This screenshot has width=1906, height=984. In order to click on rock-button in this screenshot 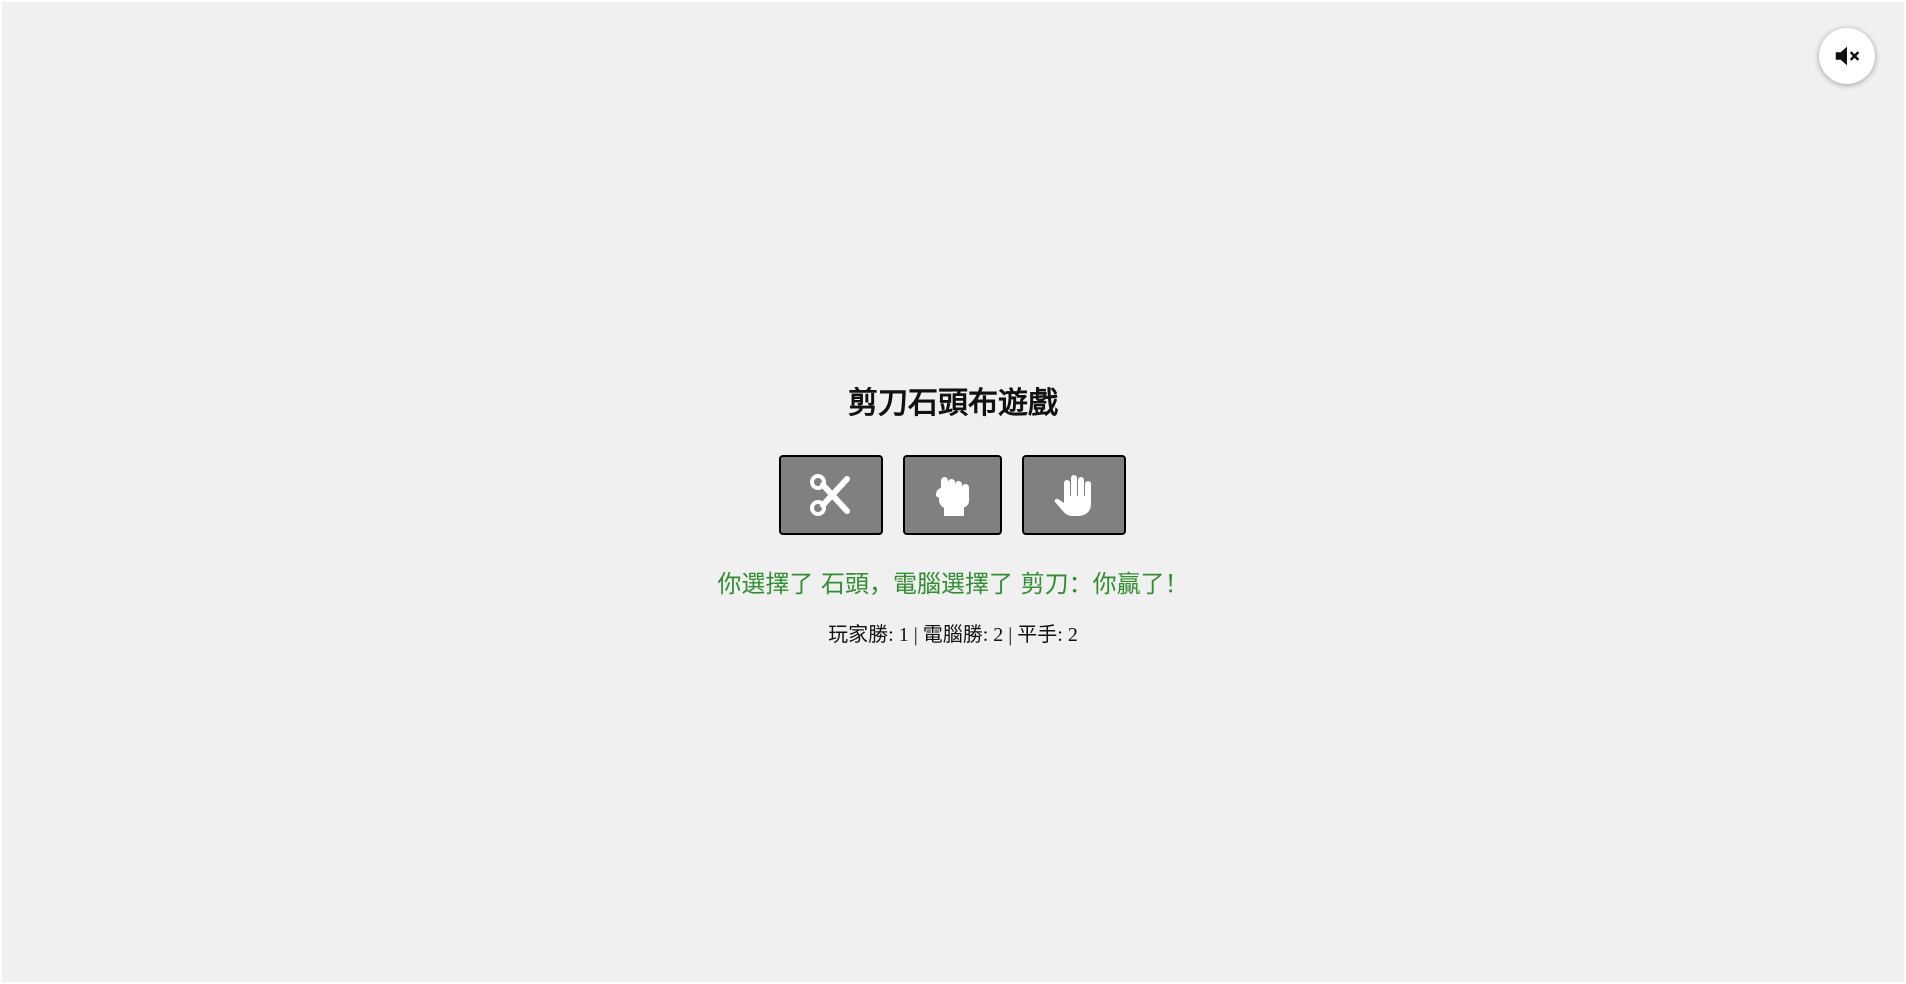, I will do `click(952, 495)`.